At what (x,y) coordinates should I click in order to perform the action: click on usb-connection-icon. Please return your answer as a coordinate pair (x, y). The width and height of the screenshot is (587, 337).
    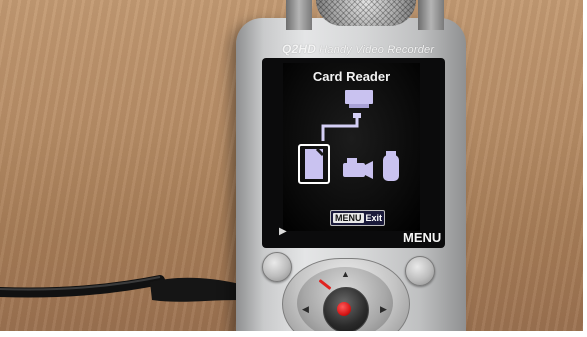
    Looking at the image, I should click on (341, 127).